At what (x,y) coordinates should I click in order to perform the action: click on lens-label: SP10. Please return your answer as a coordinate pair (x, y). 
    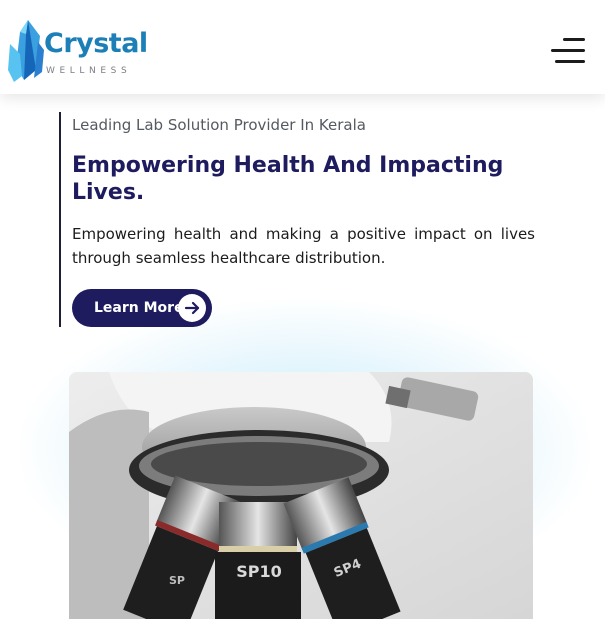
    Looking at the image, I should click on (259, 571).